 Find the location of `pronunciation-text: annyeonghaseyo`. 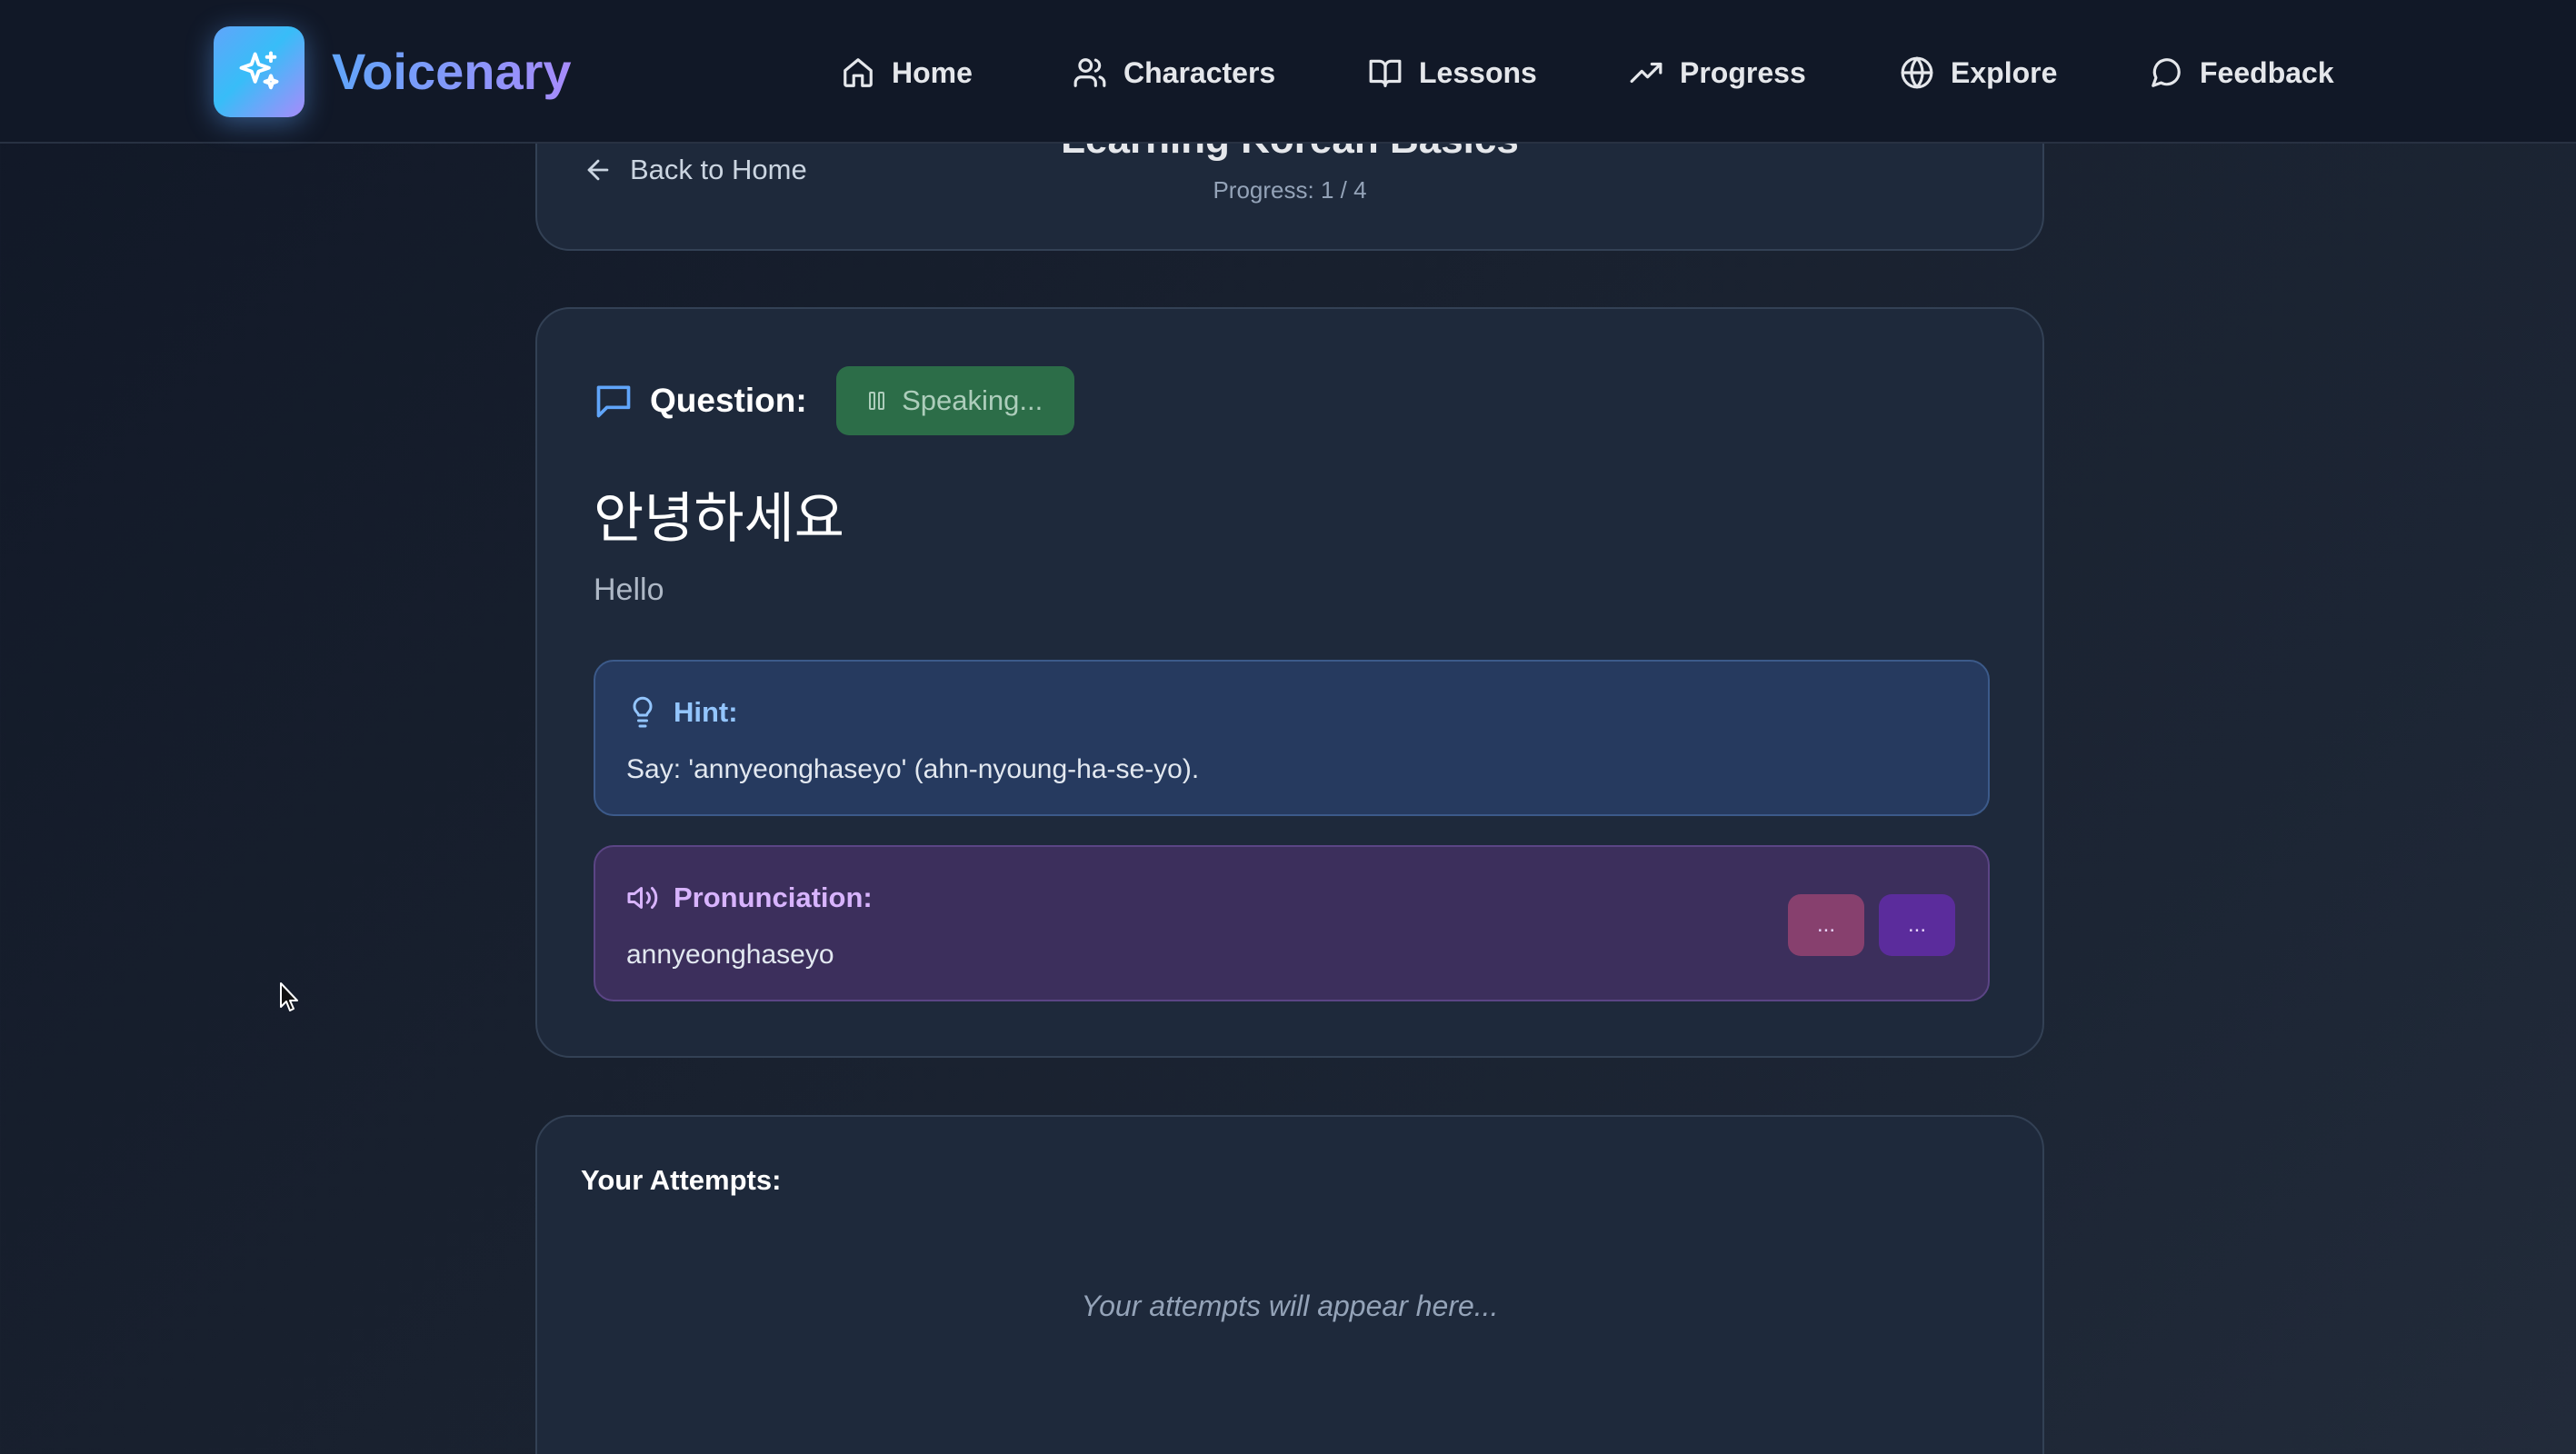

pronunciation-text: annyeonghaseyo is located at coordinates (730, 955).